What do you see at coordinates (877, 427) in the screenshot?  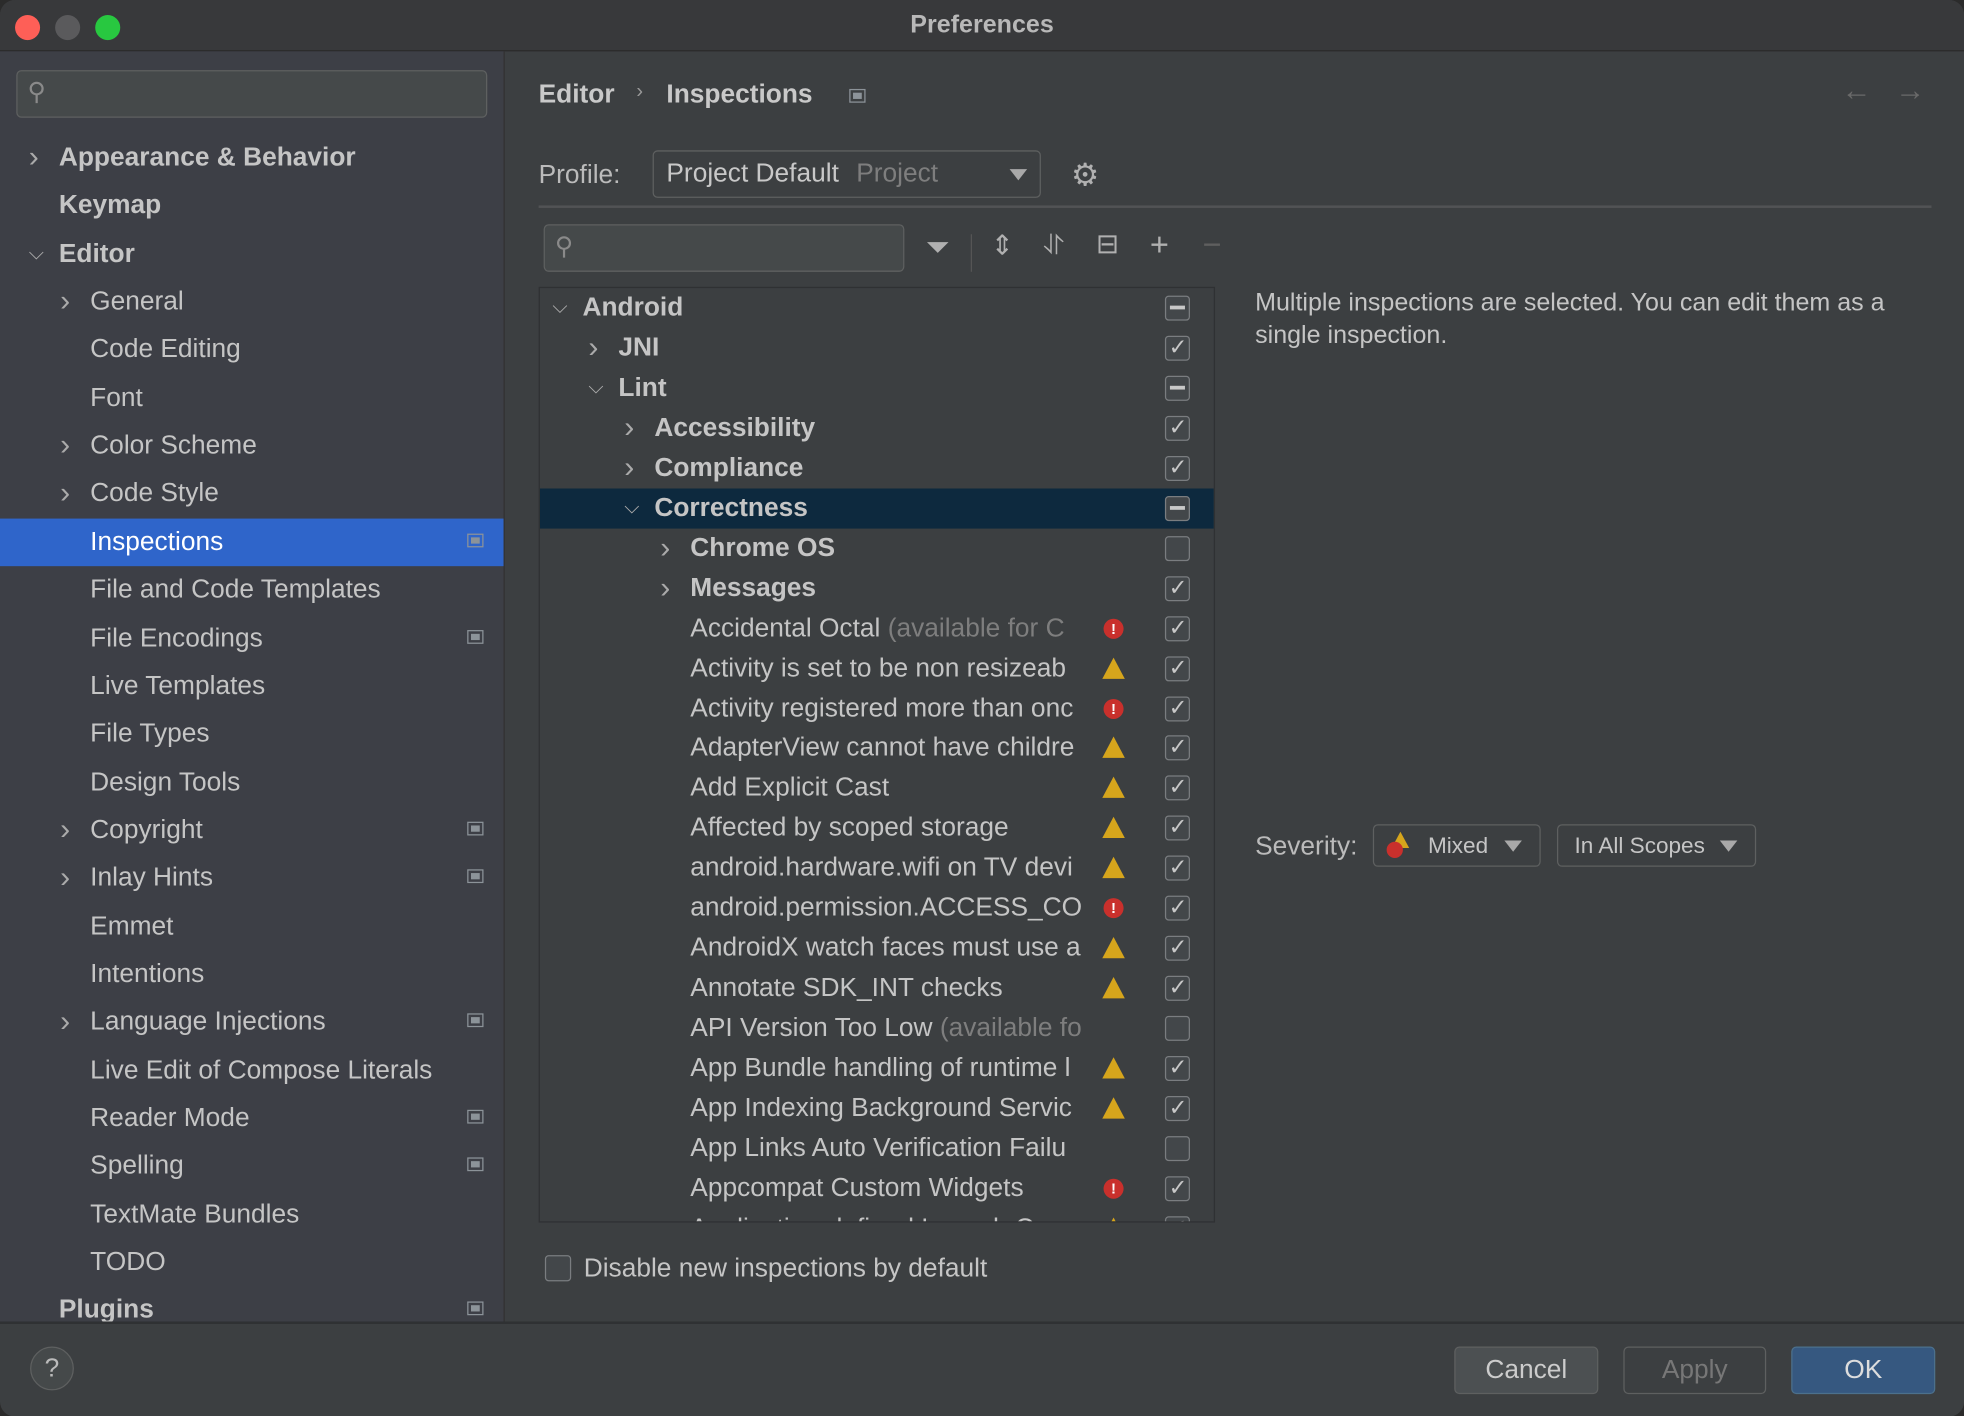 I see `tree-row: › Accessibility` at bounding box center [877, 427].